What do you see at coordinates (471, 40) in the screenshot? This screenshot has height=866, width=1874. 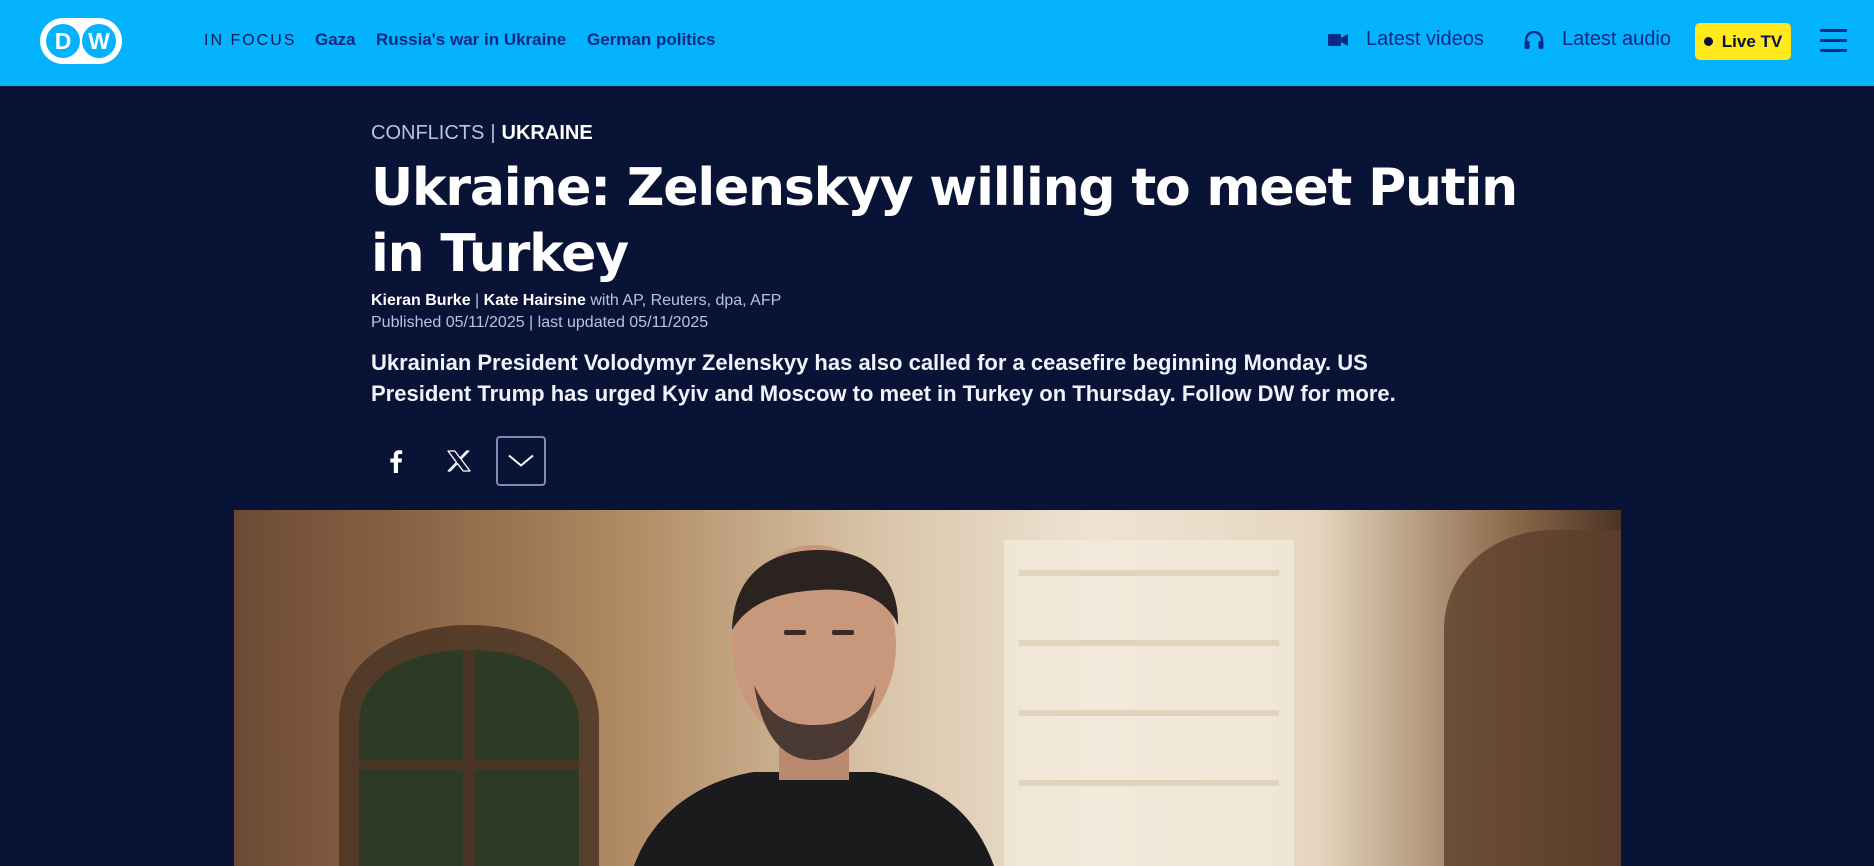 I see `focus-link-russia-war-ukraine: Russia's war in Ukraine` at bounding box center [471, 40].